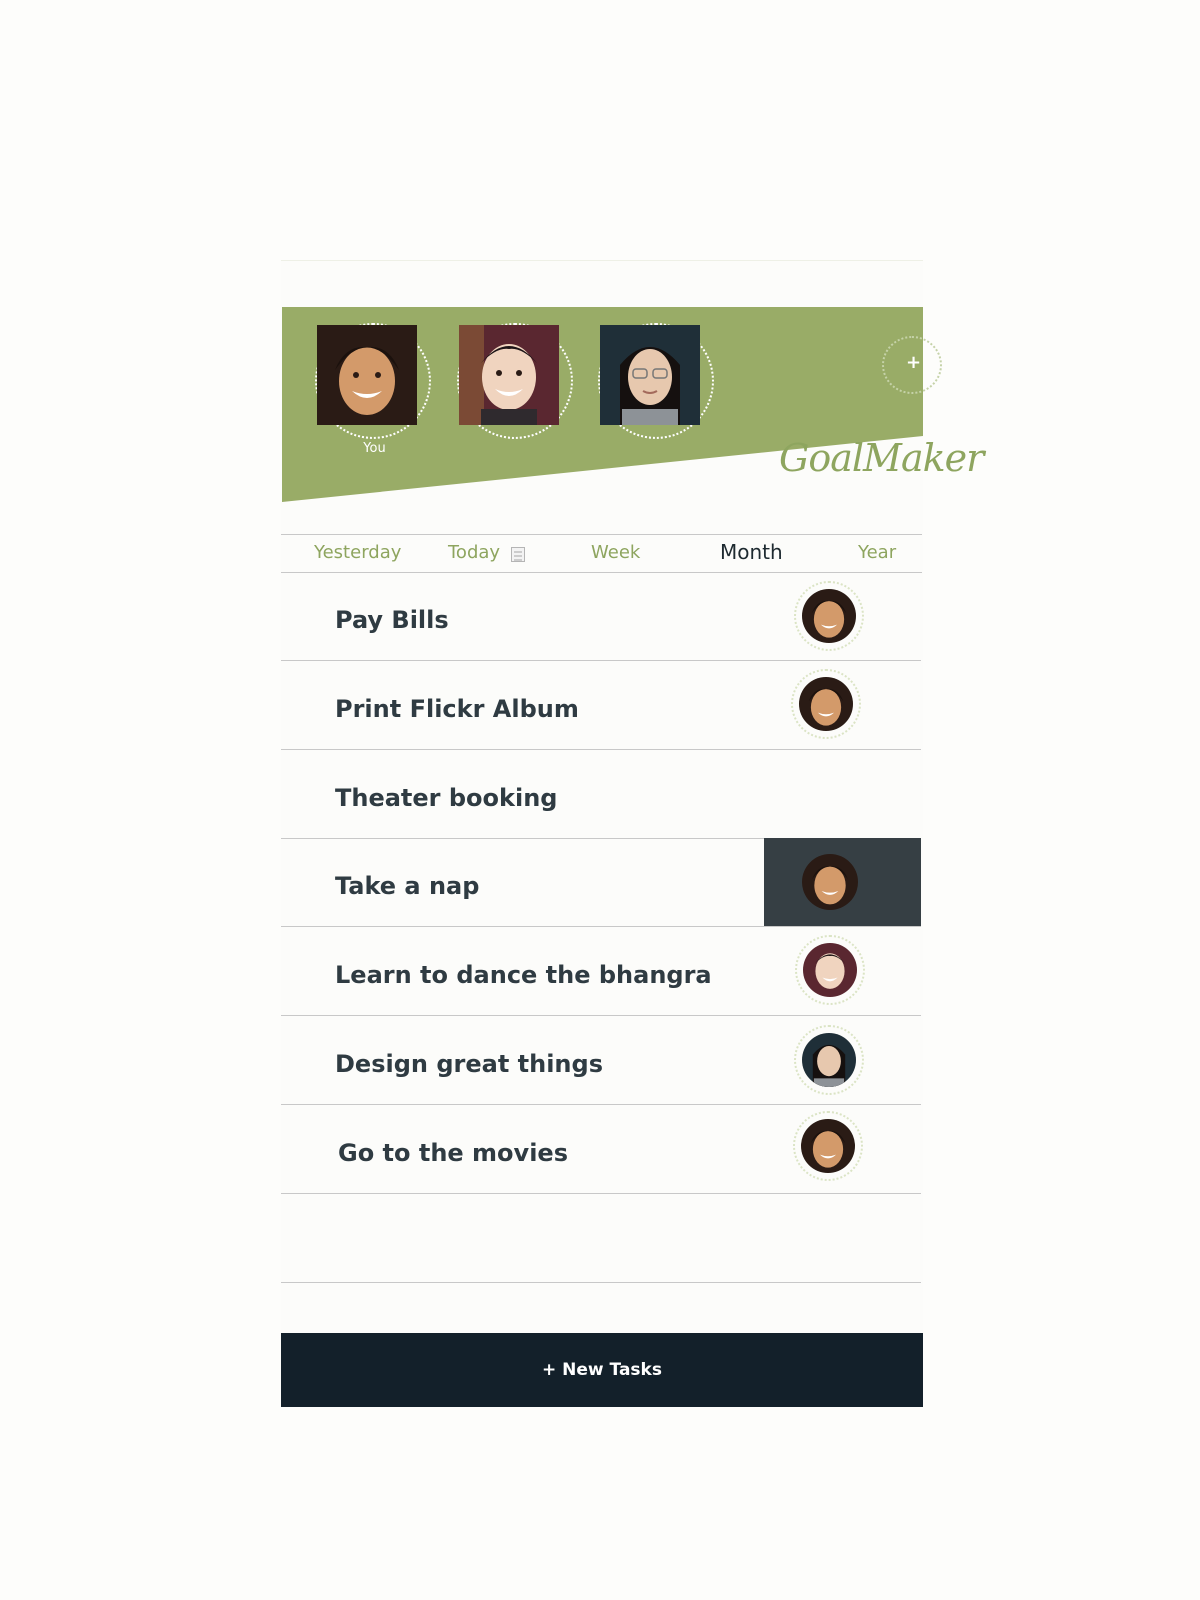 The width and height of the screenshot is (1200, 1600). I want to click on tab-week: Week, so click(615, 552).